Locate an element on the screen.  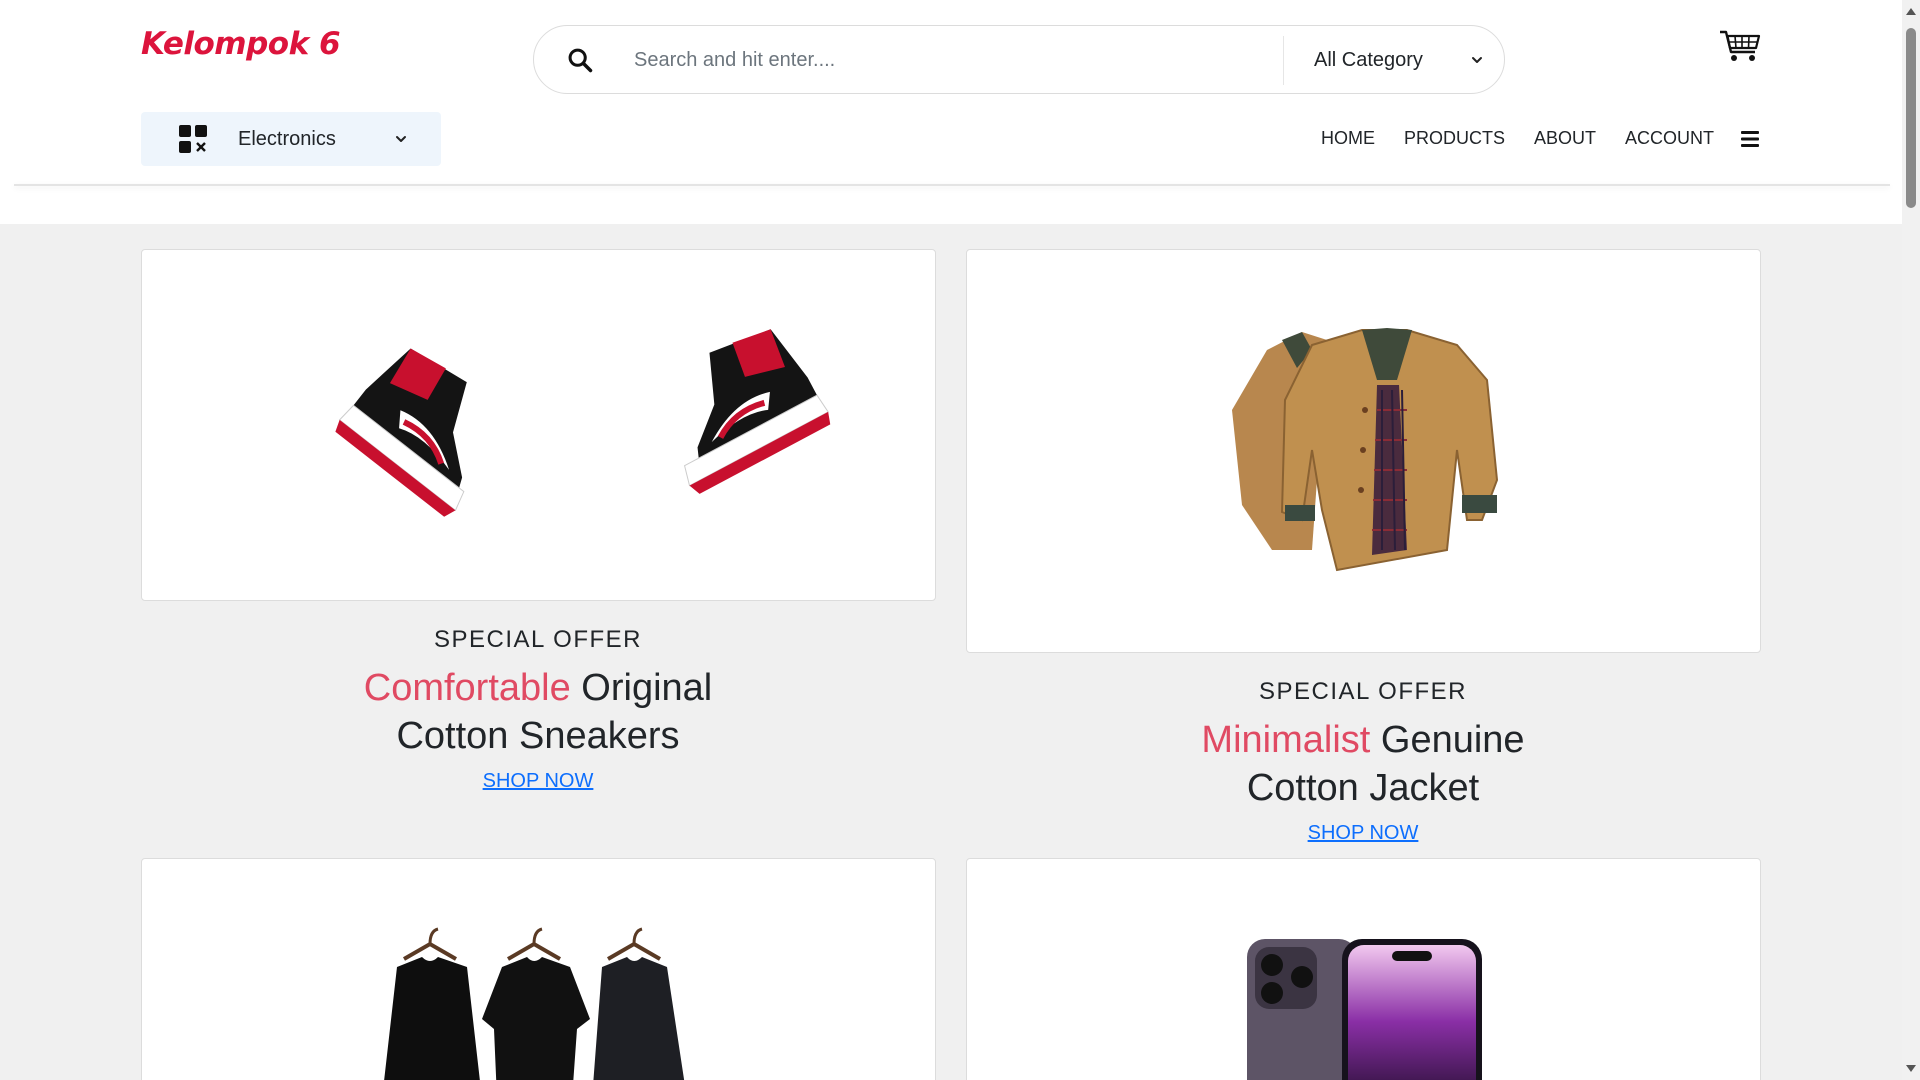
offer-title-line2: Cotton Sneakers is located at coordinates (538, 736).